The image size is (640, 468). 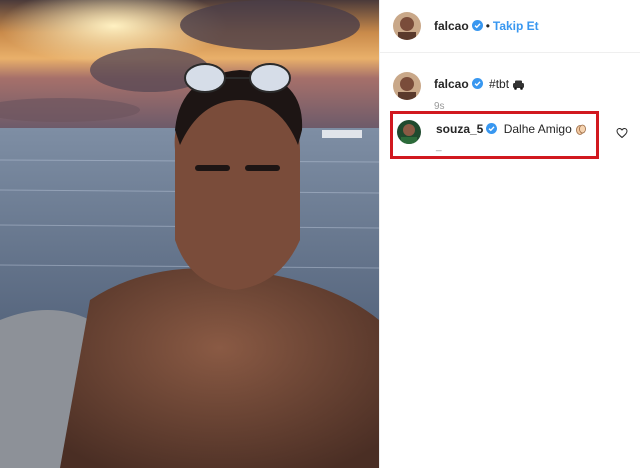 What do you see at coordinates (459, 129) in the screenshot?
I see `commenter-username: souza_5` at bounding box center [459, 129].